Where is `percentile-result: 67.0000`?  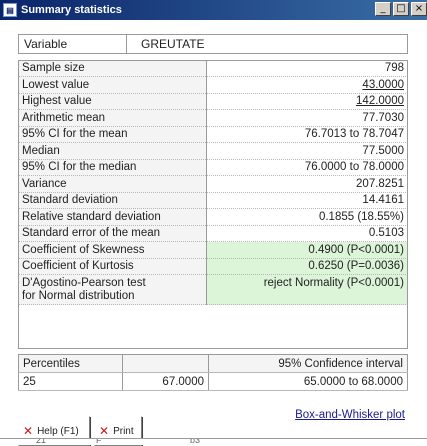 percentile-result: 67.0000 is located at coordinates (165, 381).